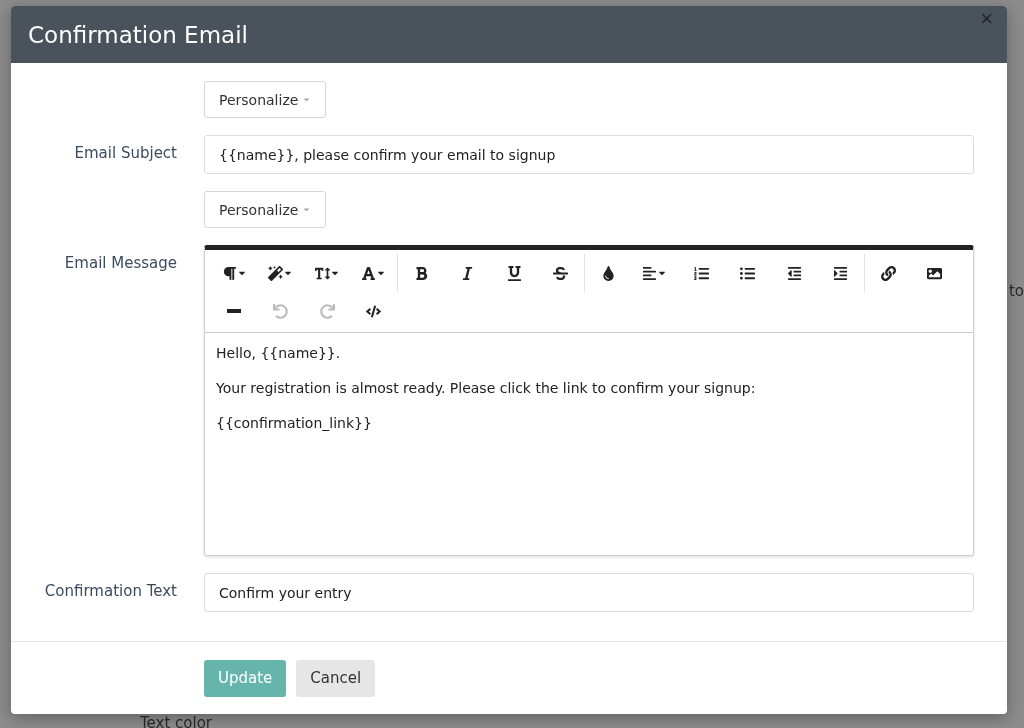 The height and width of the screenshot is (728, 1024). Describe the element at coordinates (229, 273) in the screenshot. I see `paragraph-icon` at that location.